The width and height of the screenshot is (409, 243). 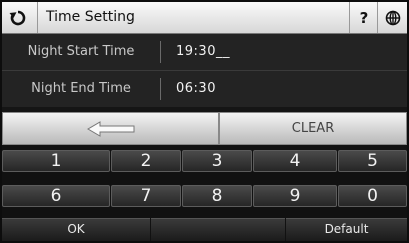 I want to click on night-start-time-value: 19:30__, so click(x=203, y=52).